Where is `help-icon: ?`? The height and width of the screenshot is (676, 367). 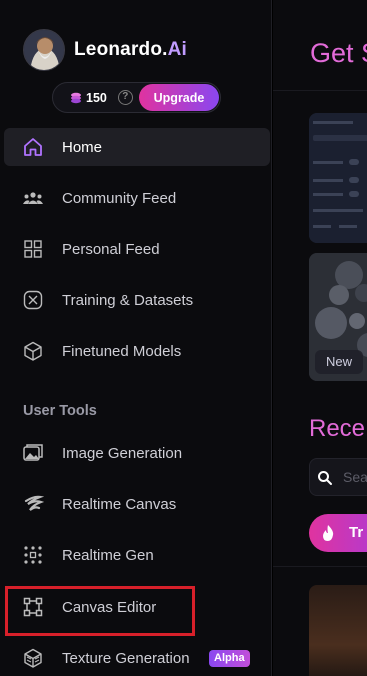
help-icon: ? is located at coordinates (125, 97).